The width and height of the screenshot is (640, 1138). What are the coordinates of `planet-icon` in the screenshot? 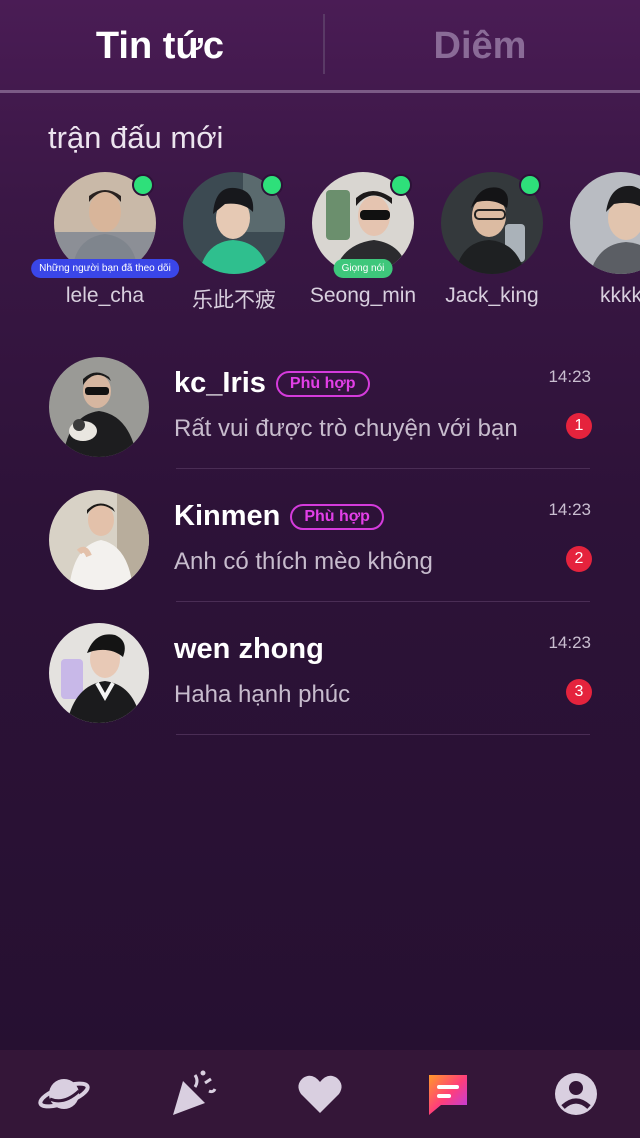 It's located at (64, 1094).